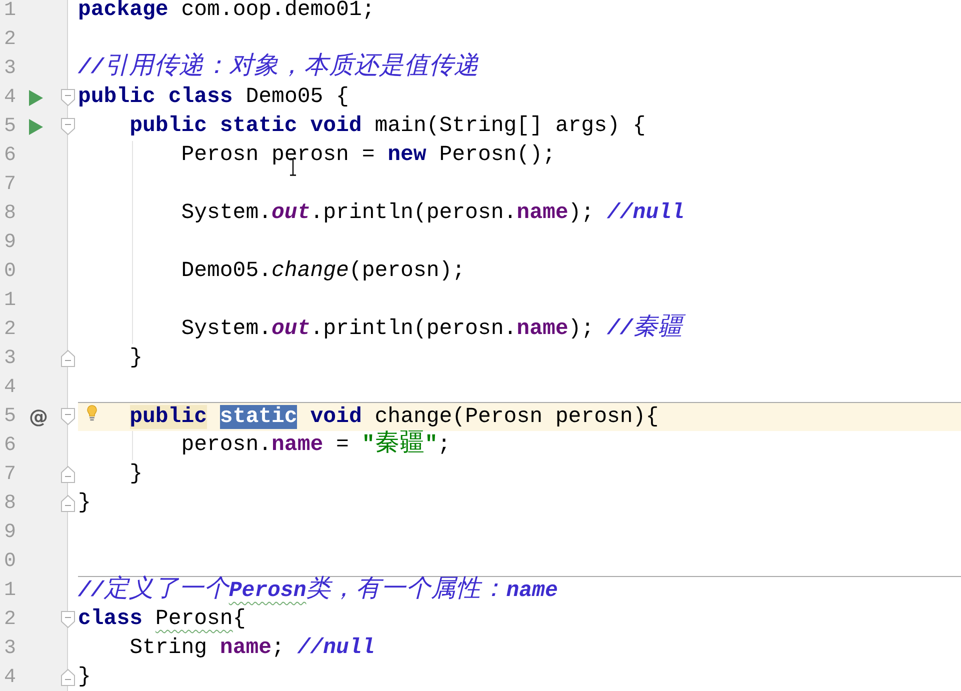  I want to click on lightbulb-icon, so click(92, 413).